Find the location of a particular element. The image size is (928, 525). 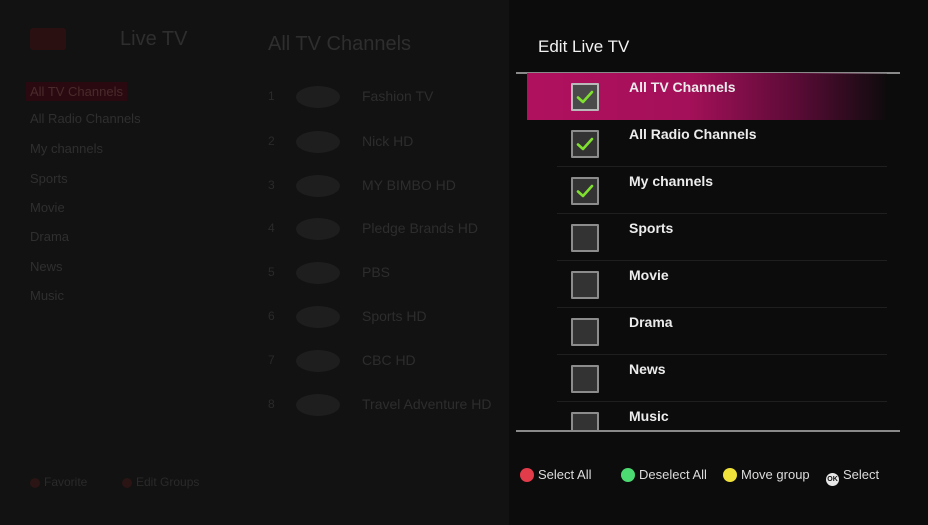

group-item-news: News is located at coordinates (707, 378).